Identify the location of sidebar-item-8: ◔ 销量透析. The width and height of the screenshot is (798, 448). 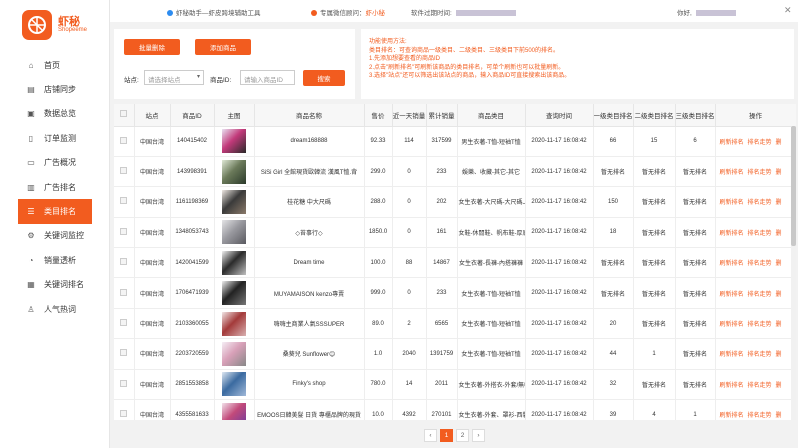
(55, 260).